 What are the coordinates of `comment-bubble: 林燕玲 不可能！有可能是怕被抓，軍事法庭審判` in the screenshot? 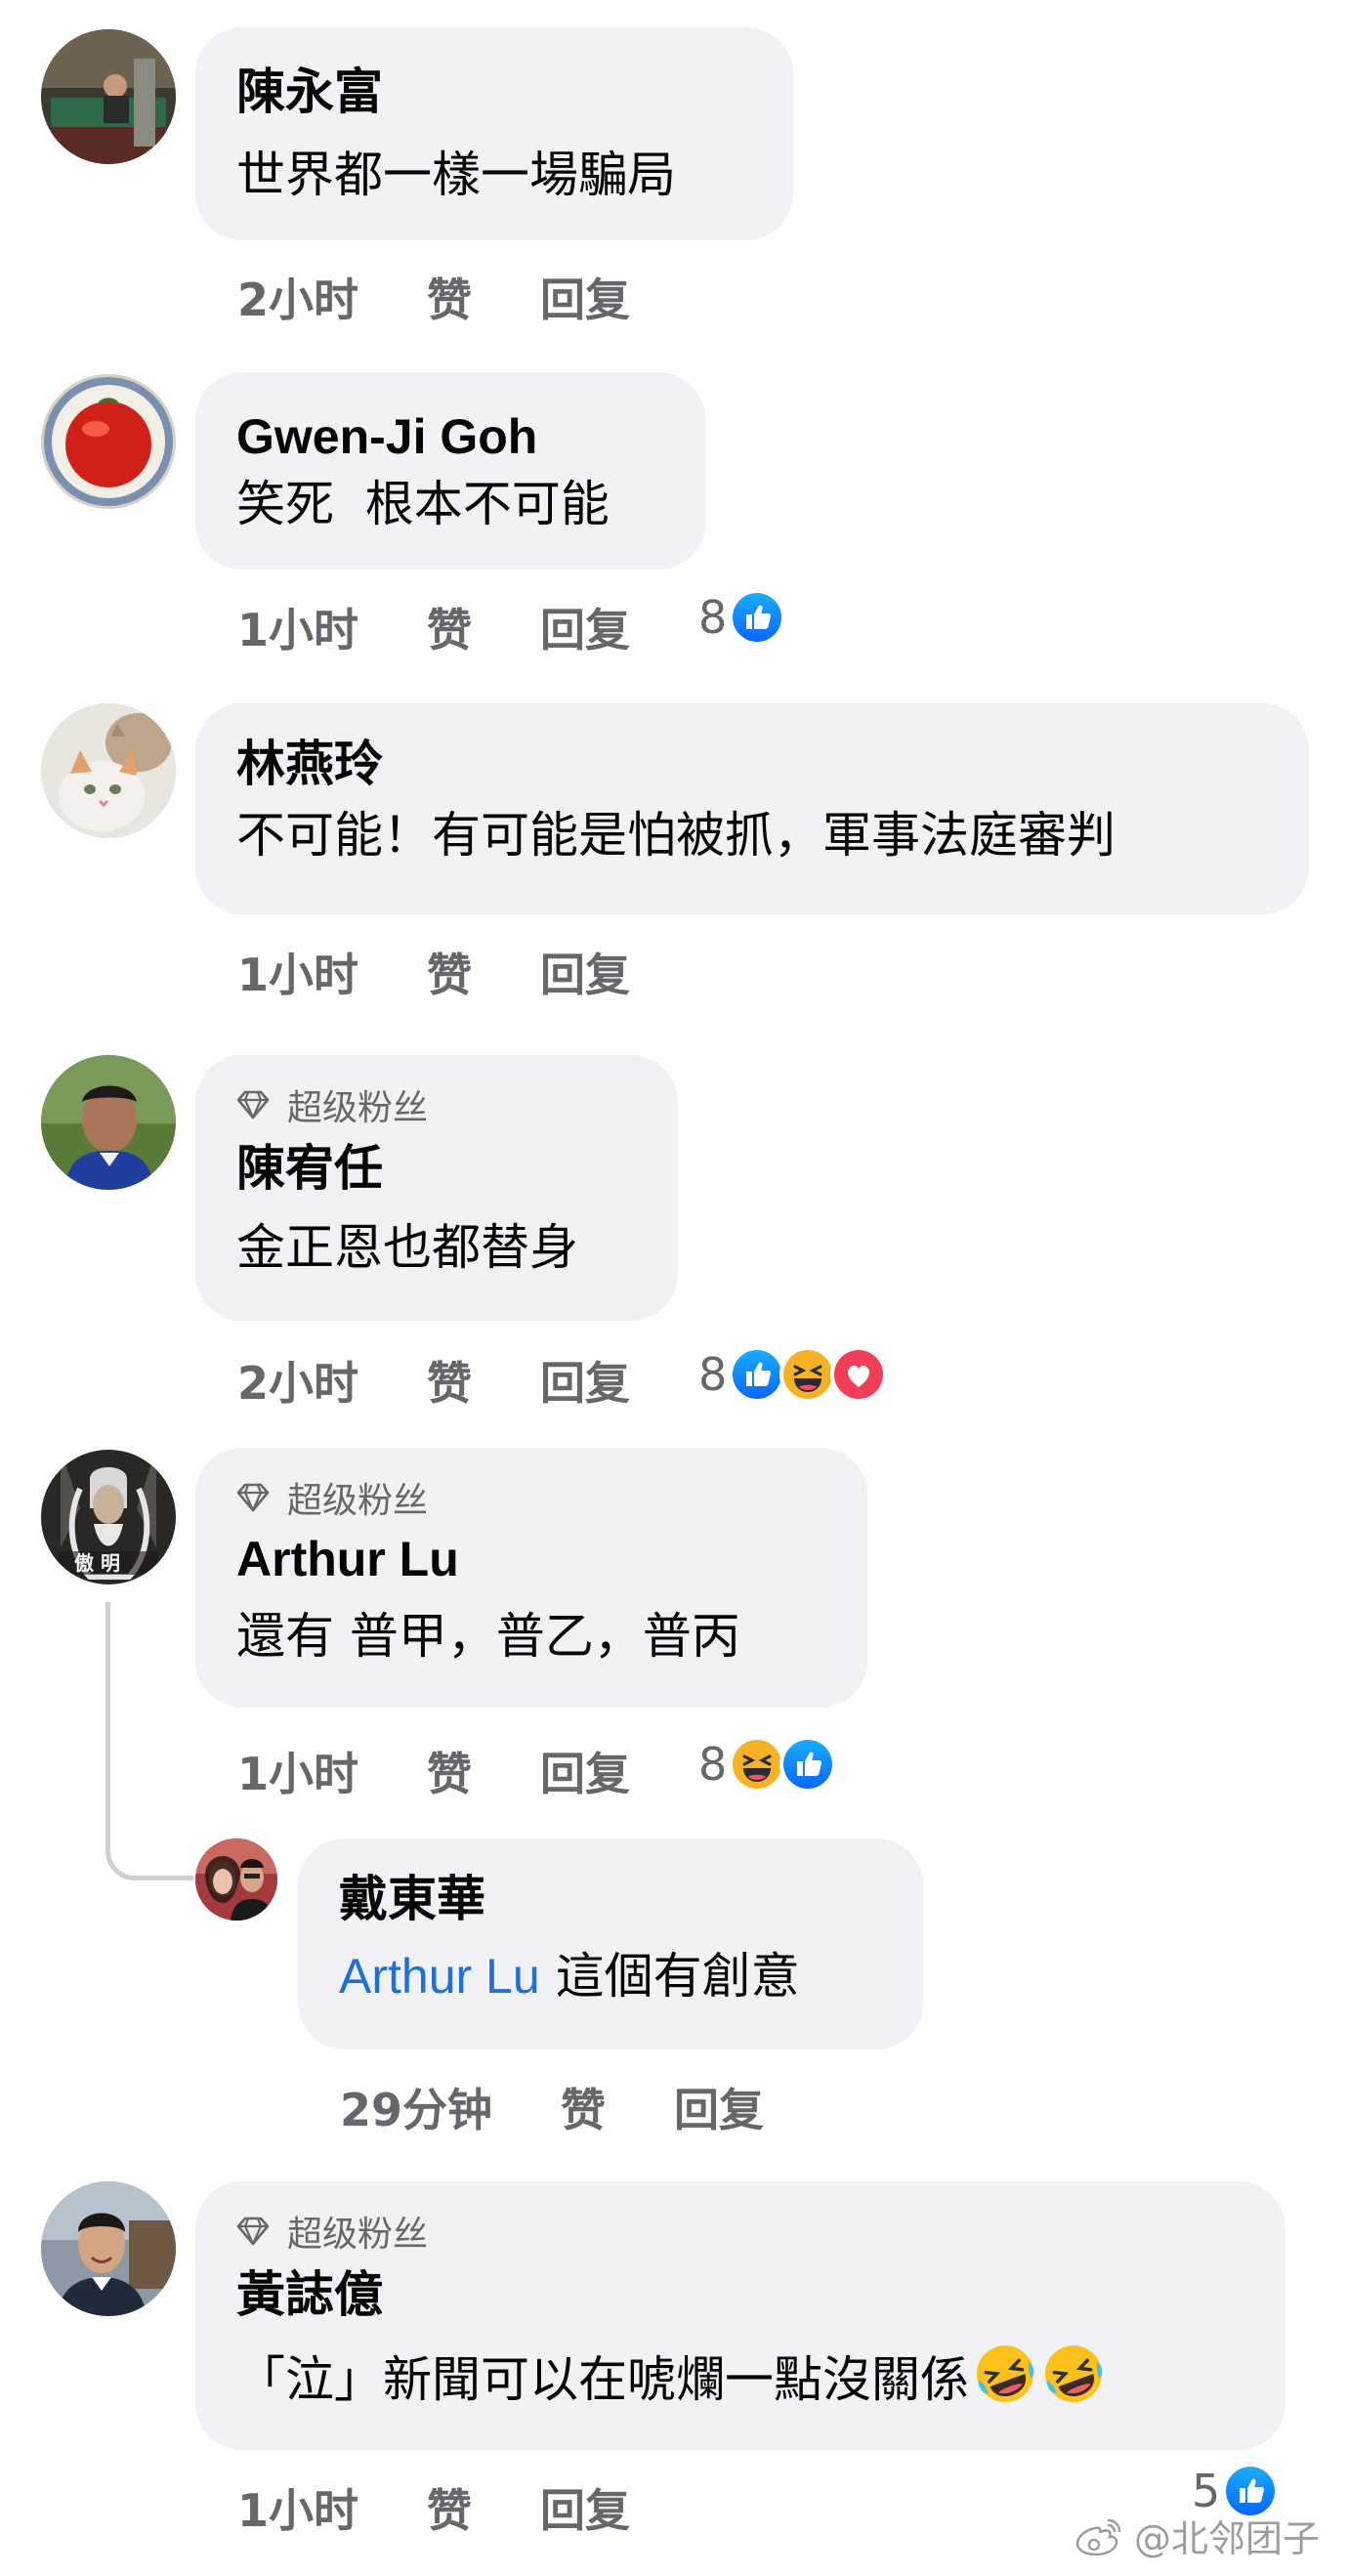 It's located at (752, 808).